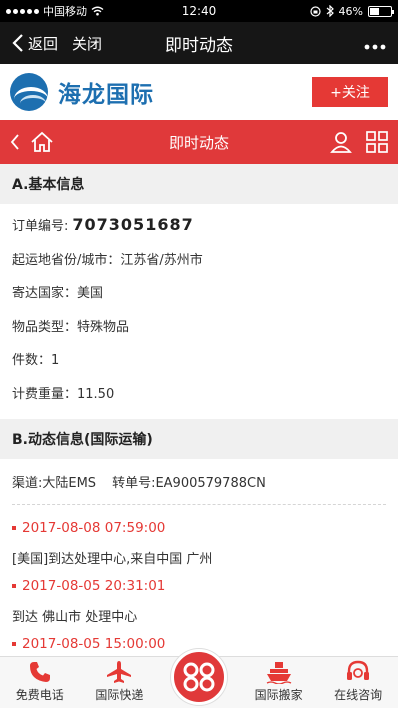 This screenshot has width=398, height=708. Describe the element at coordinates (330, 11) in the screenshot. I see `bluetooth-icon` at that location.